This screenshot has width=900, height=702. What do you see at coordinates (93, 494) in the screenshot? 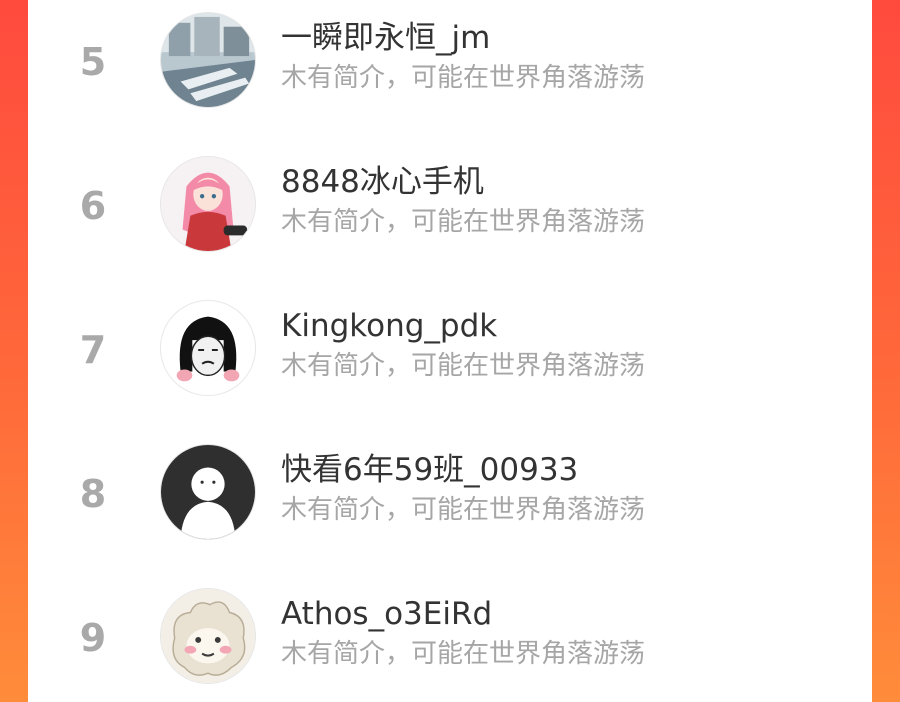
I see `rank-number: 8` at bounding box center [93, 494].